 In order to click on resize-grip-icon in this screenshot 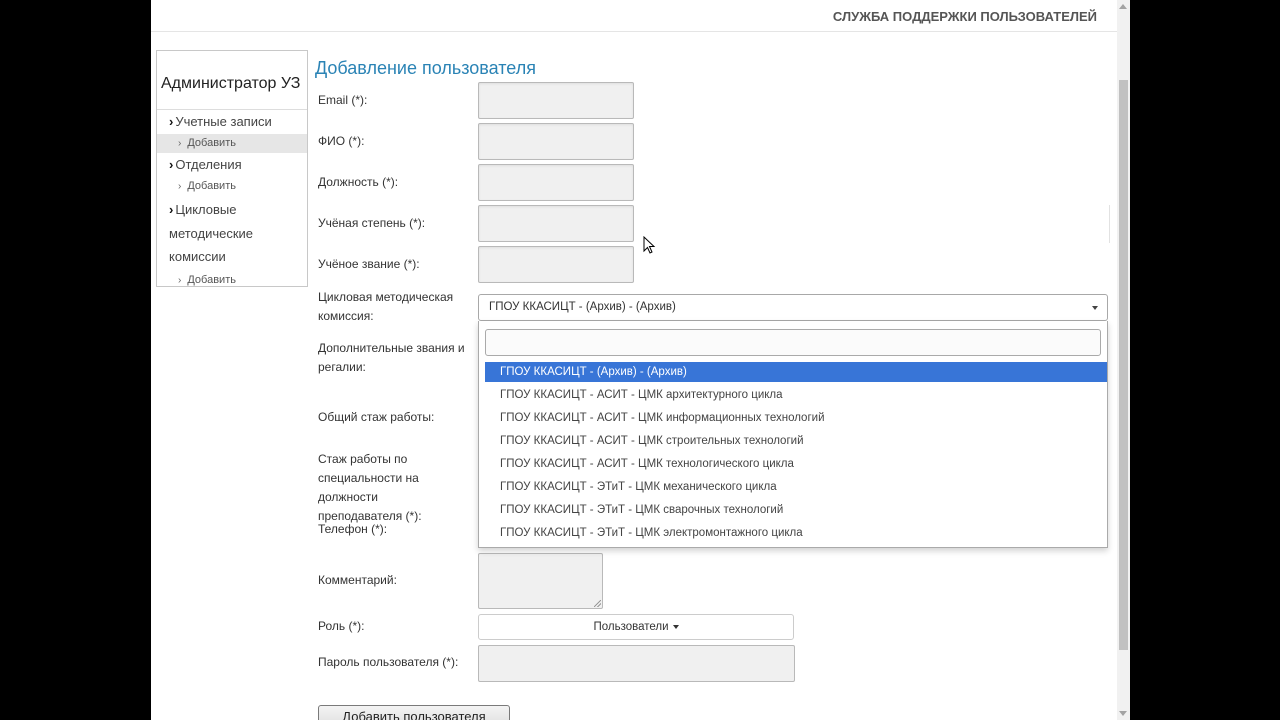, I will do `click(597, 603)`.